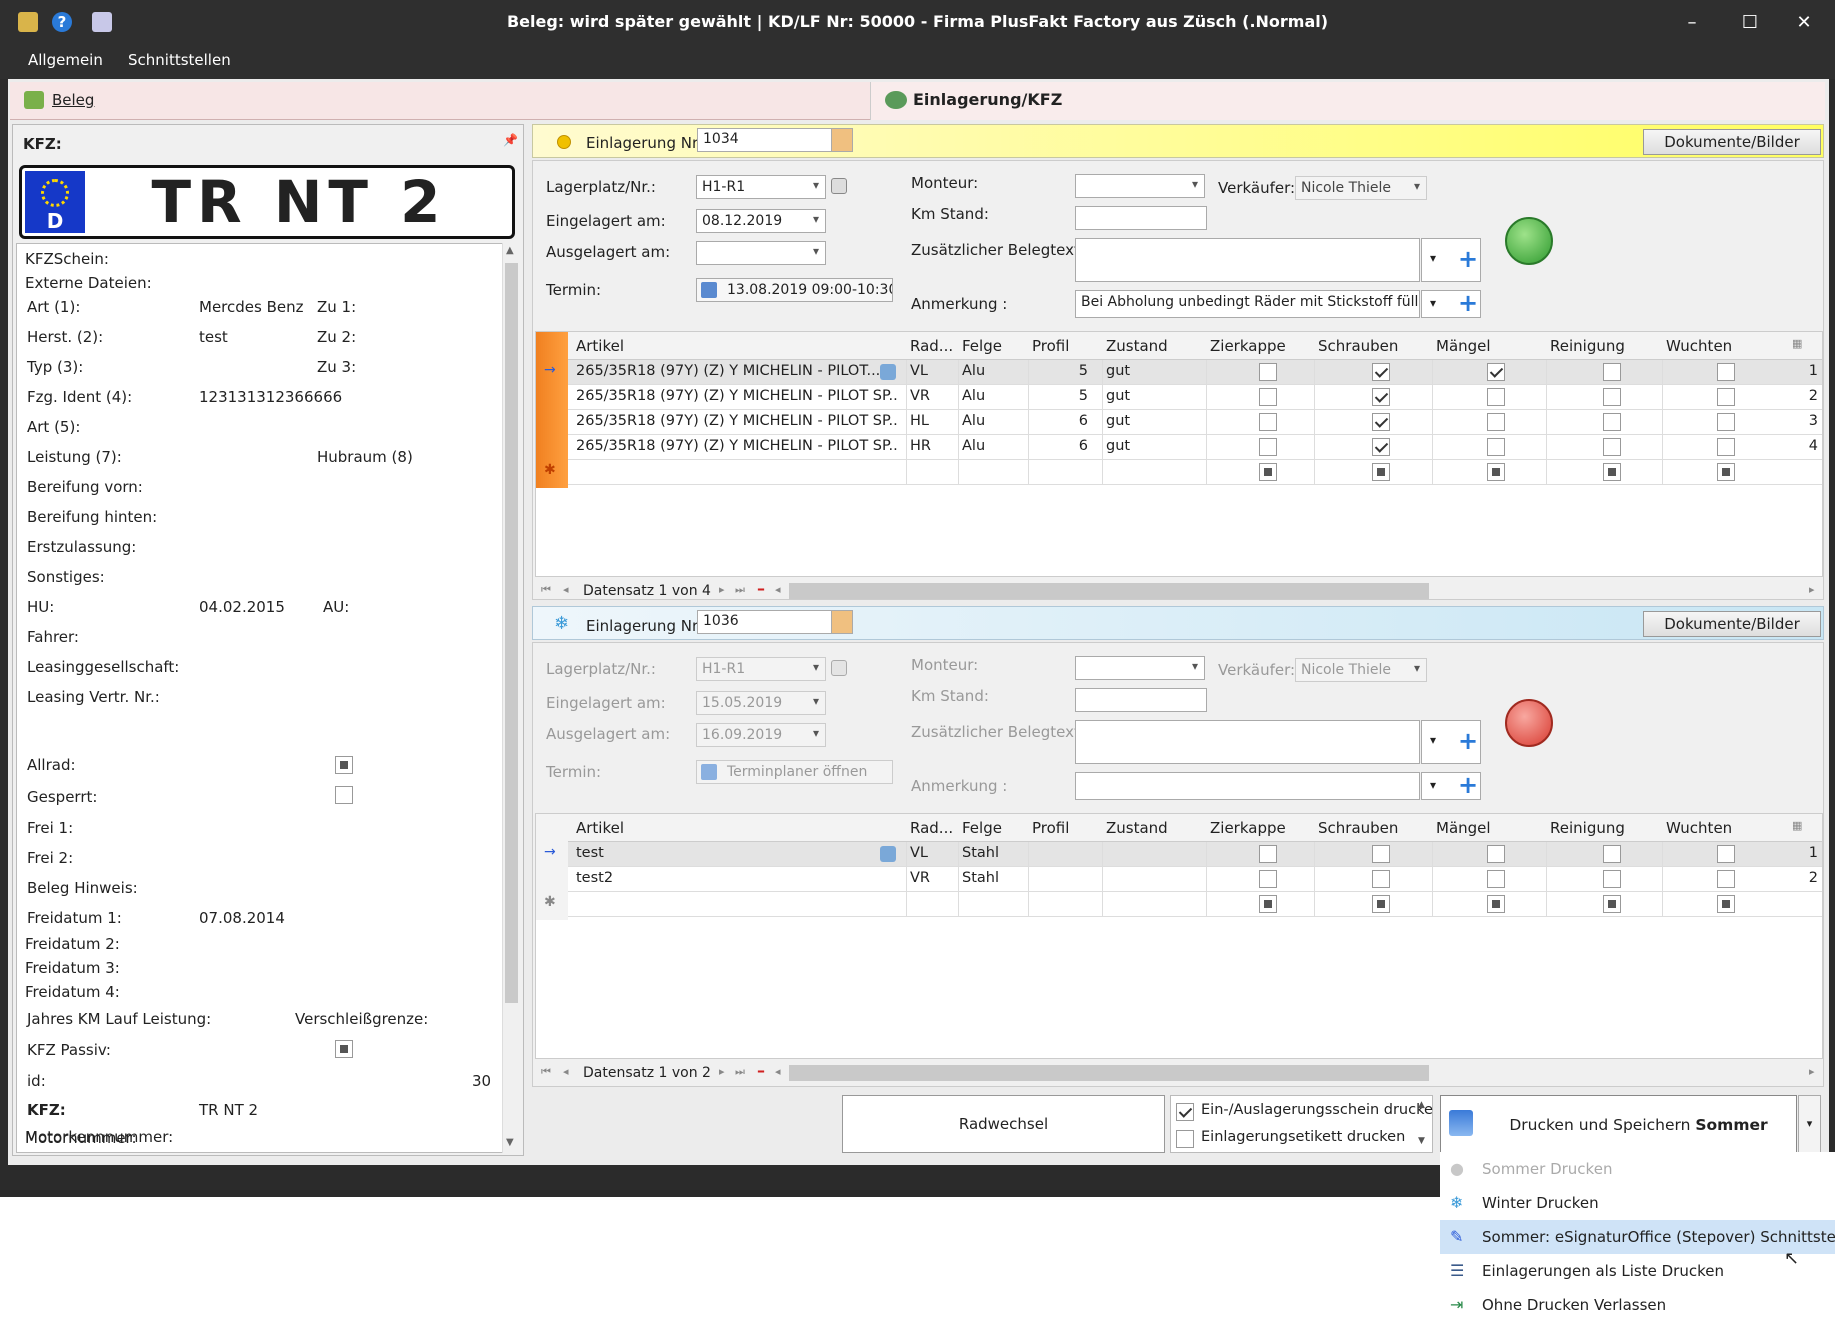 This screenshot has width=1835, height=1337. What do you see at coordinates (737, 878) in the screenshot?
I see `cell-artikel: test2` at bounding box center [737, 878].